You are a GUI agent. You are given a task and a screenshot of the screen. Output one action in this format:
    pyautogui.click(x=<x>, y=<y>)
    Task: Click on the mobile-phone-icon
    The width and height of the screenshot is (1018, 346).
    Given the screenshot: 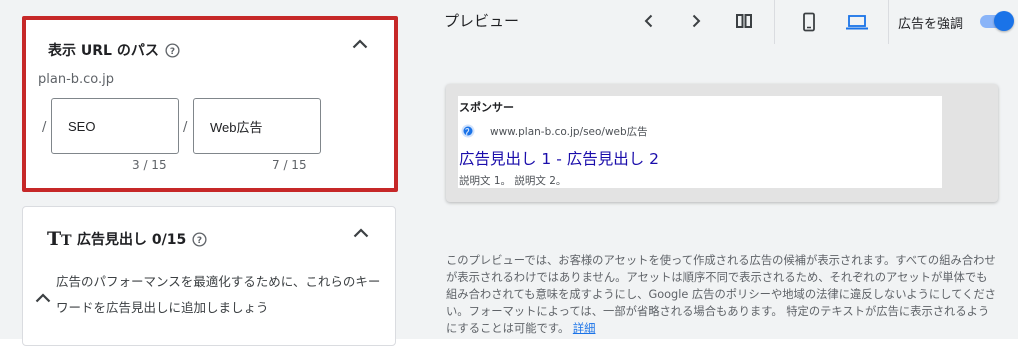 What is the action you would take?
    pyautogui.click(x=809, y=22)
    